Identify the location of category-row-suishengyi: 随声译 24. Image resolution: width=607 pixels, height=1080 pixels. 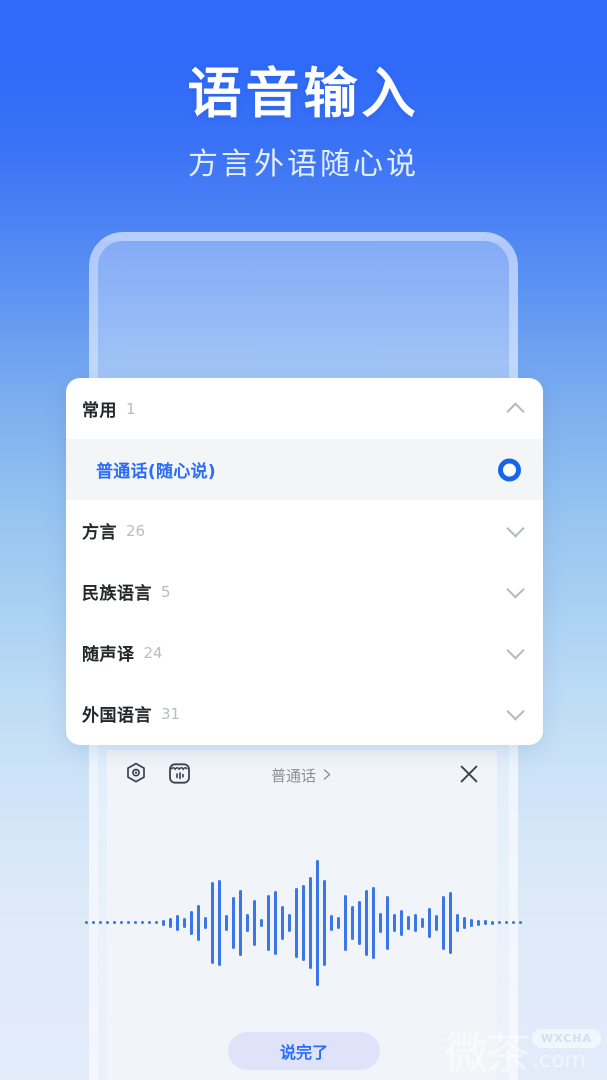
(304, 652).